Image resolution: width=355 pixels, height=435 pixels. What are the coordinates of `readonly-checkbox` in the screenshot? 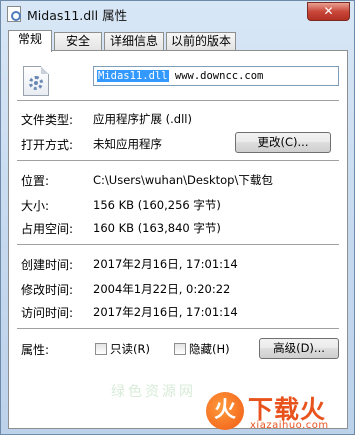 It's located at (101, 349).